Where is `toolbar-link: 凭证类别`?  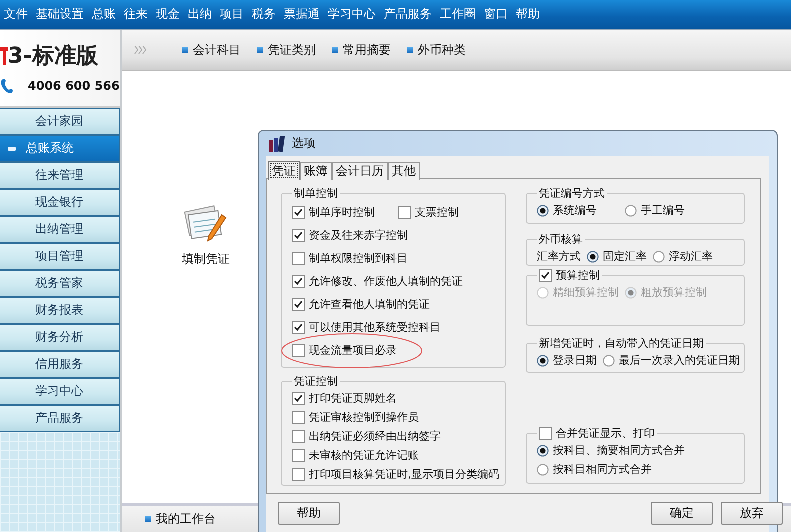 toolbar-link: 凭证类别 is located at coordinates (286, 50).